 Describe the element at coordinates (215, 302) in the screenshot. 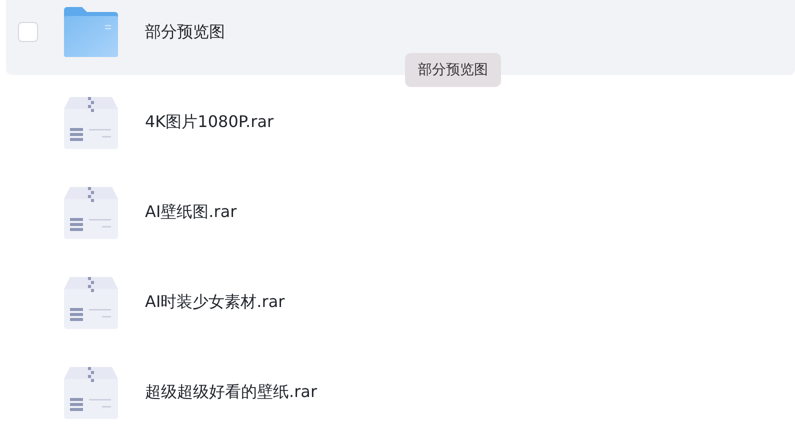

I see `file-name: AI时装少女素材.rar` at that location.